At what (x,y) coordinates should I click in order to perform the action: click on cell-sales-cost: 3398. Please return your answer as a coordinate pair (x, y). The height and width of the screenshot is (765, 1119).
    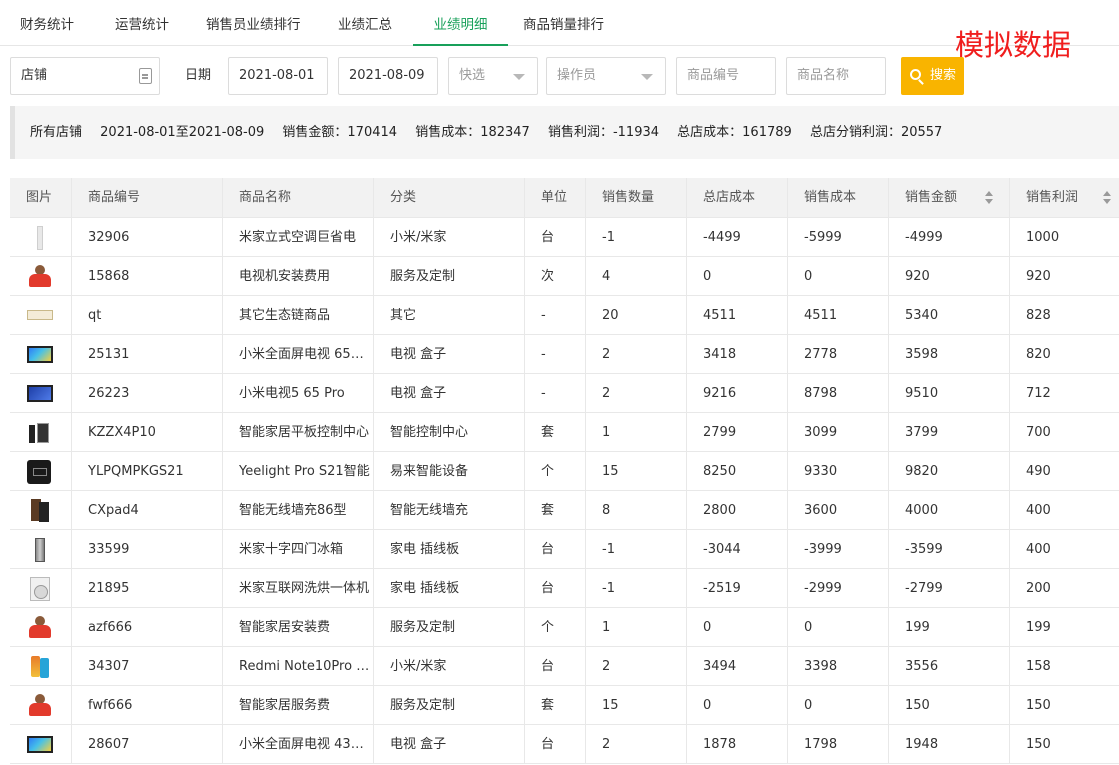
    Looking at the image, I should click on (837, 666).